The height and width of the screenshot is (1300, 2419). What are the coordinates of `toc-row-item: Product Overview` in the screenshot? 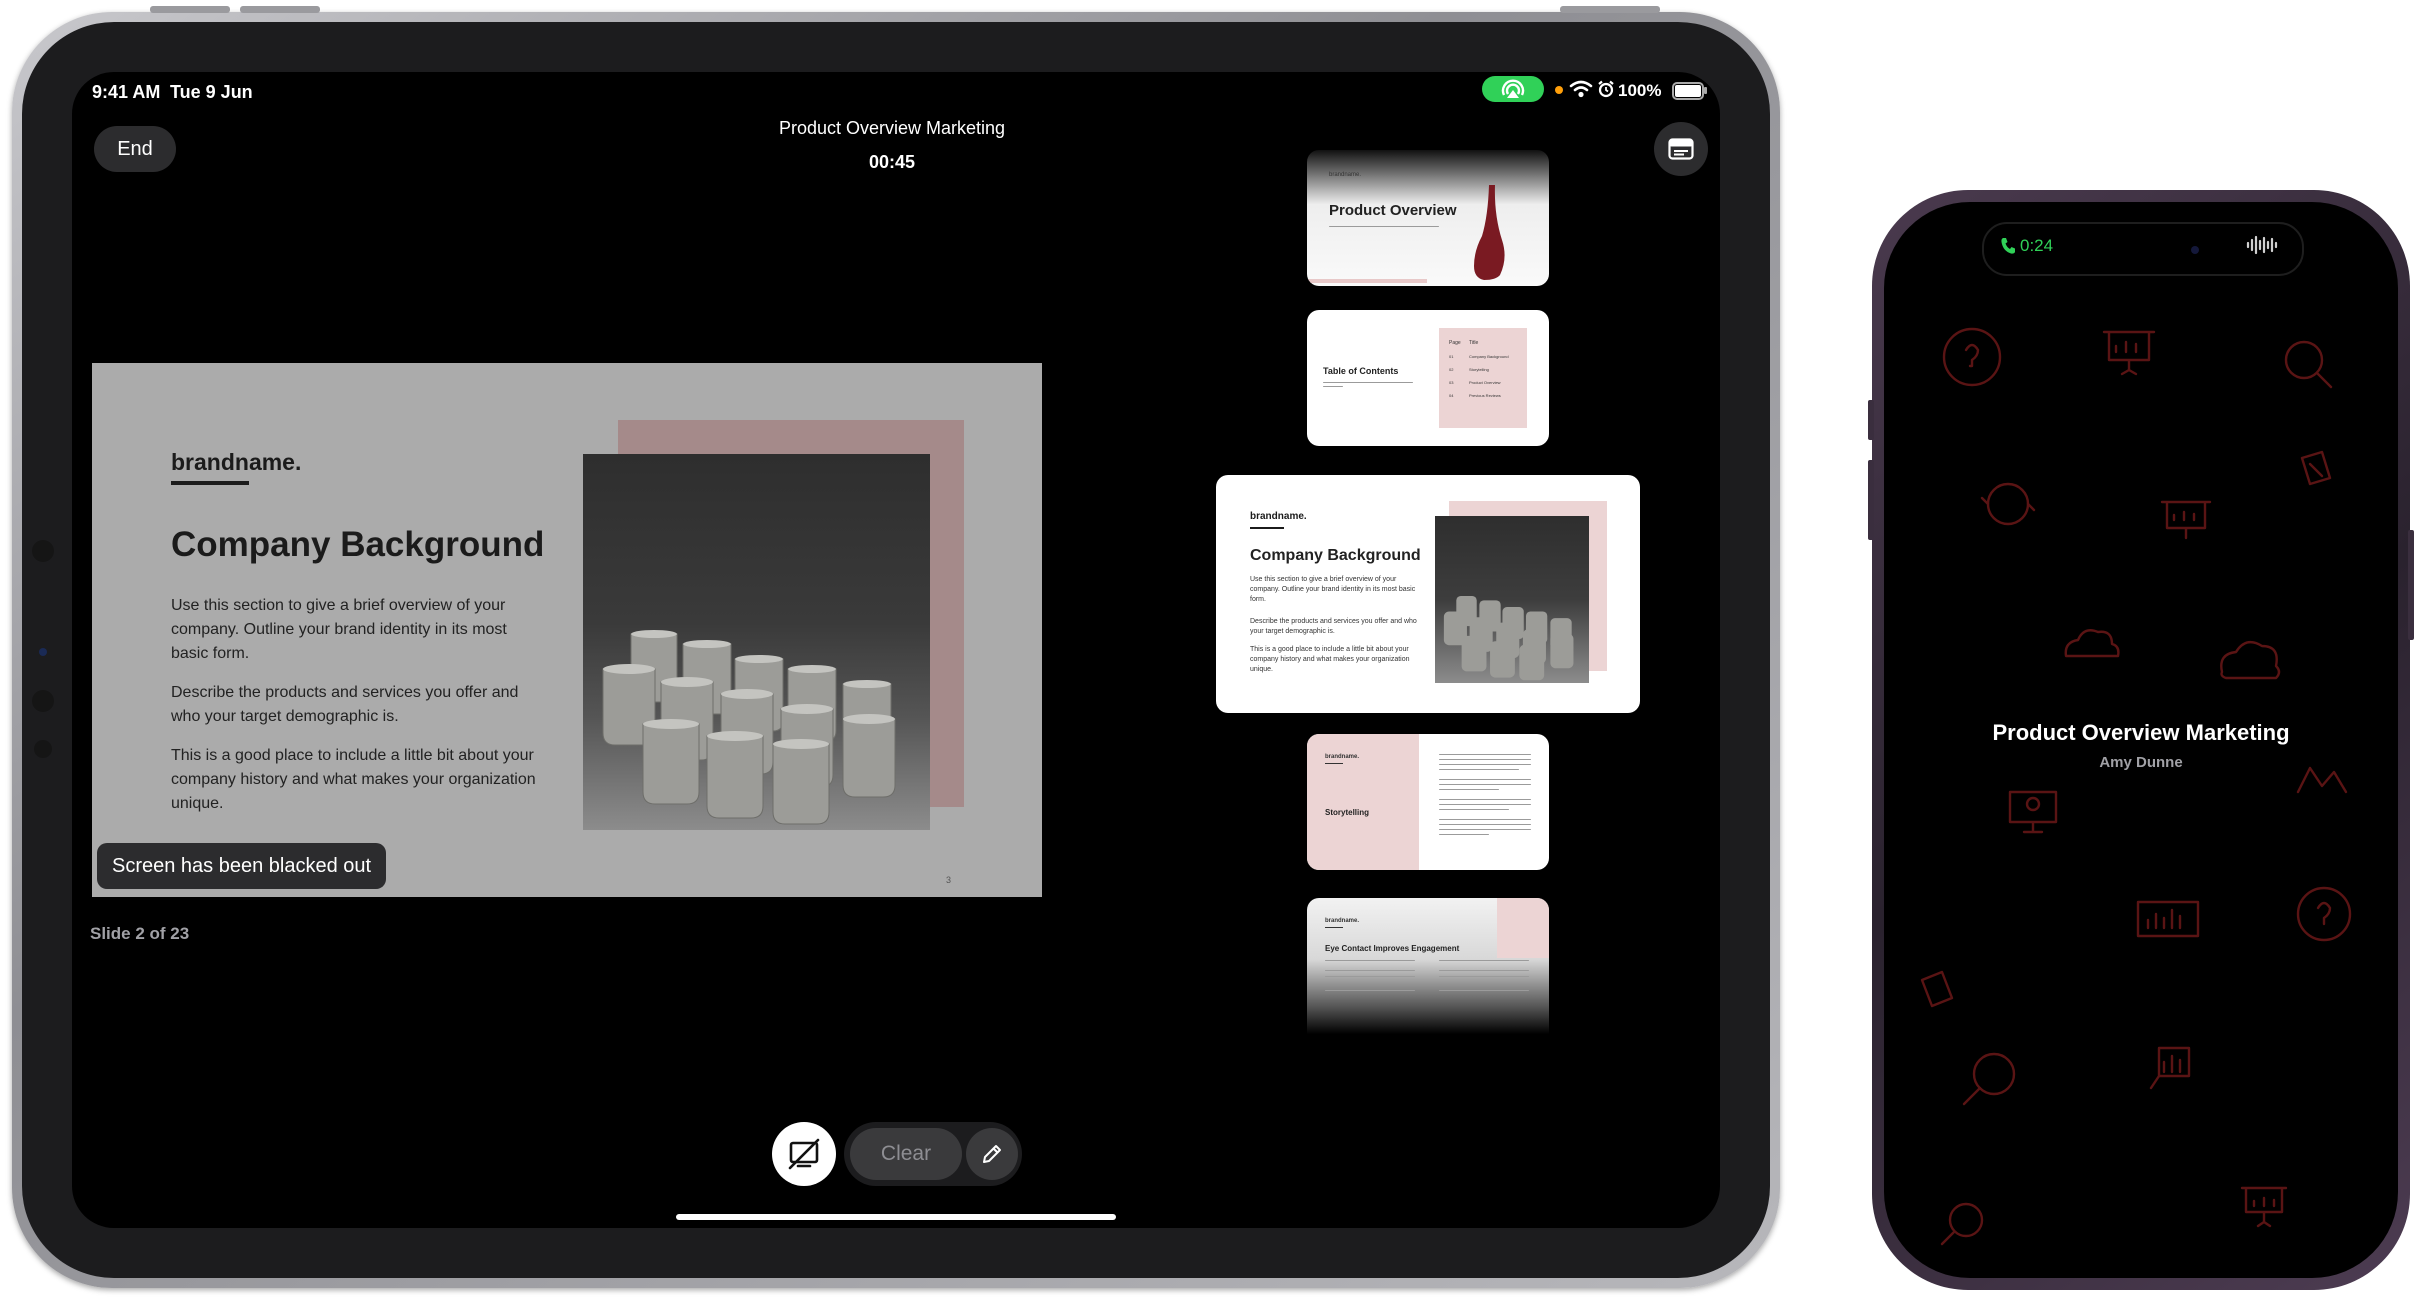 It's located at (1485, 382).